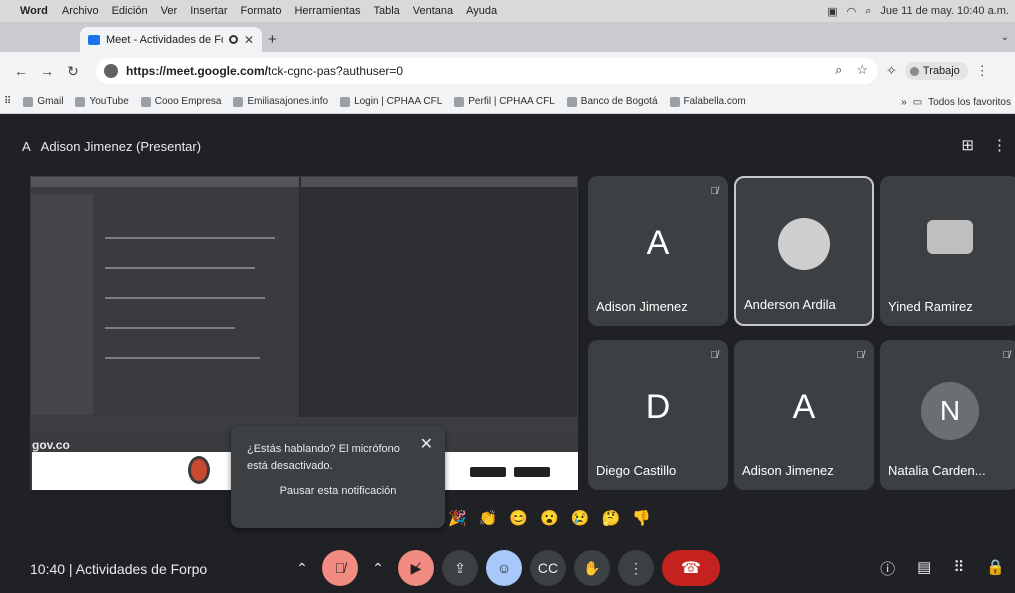 The width and height of the screenshot is (1015, 593). Describe the element at coordinates (838, 70) in the screenshot. I see `zoom-icon: ⌕` at that location.